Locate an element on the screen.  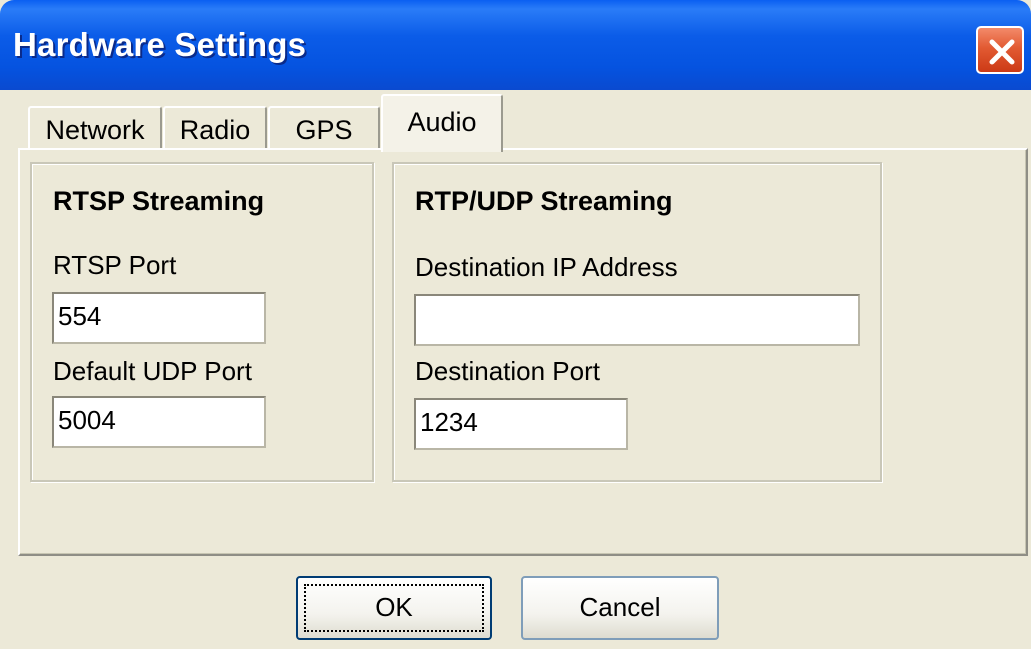
close-button is located at coordinates (1000, 50).